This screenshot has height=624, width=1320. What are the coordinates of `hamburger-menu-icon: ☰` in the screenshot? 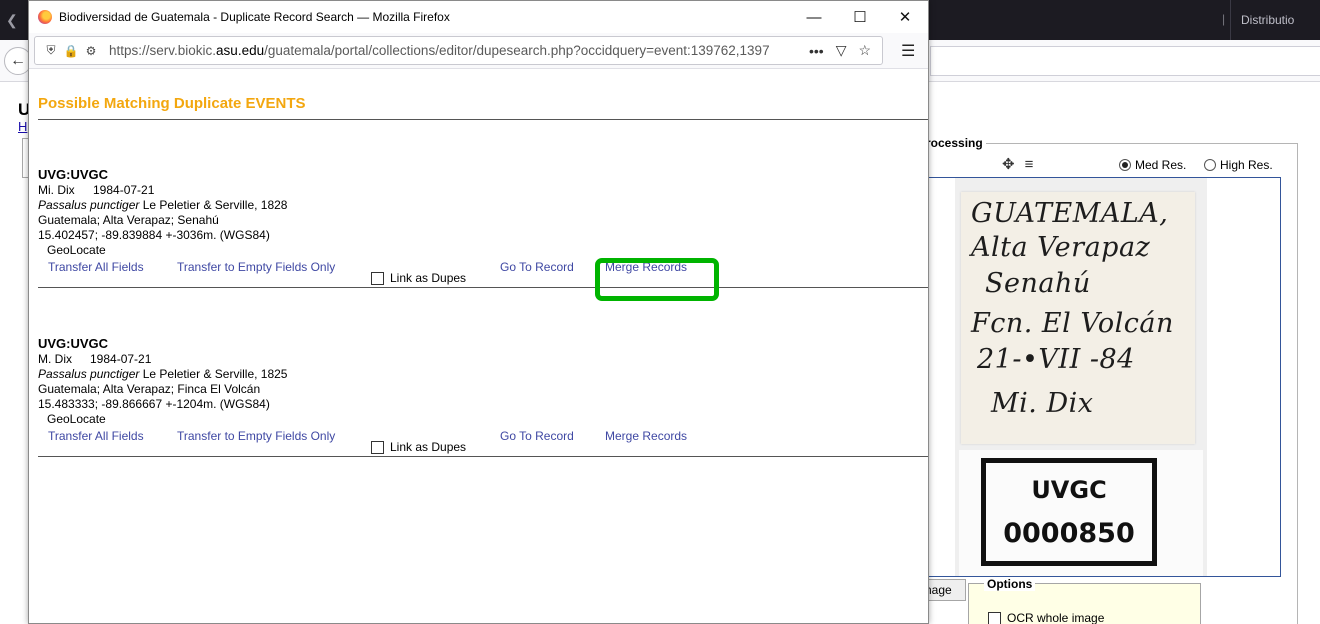 It's located at (908, 51).